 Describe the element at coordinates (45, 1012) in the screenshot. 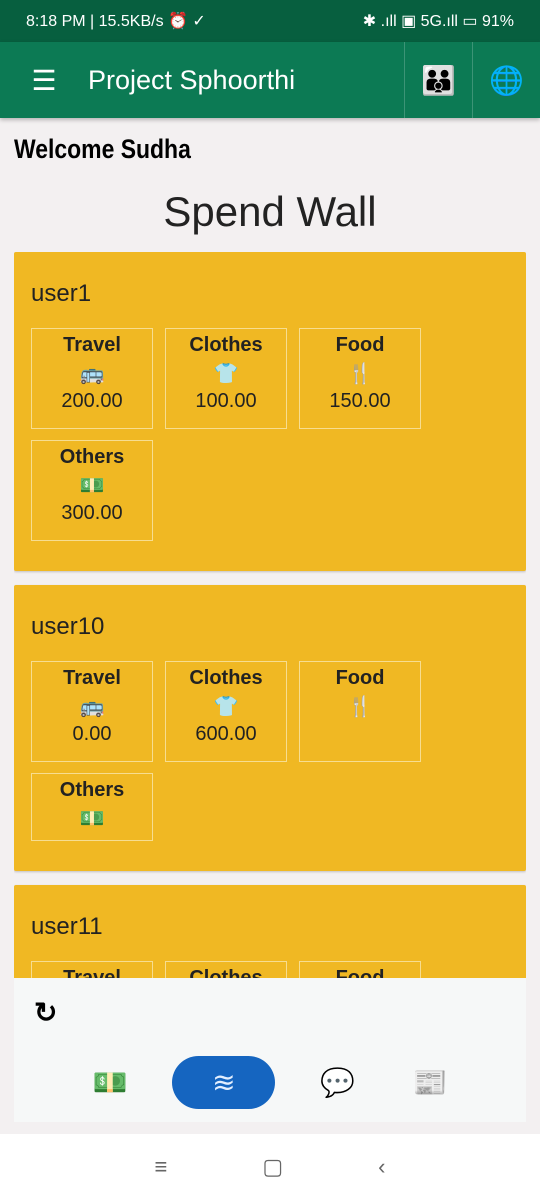

I see `refresh-icon: ↻` at that location.